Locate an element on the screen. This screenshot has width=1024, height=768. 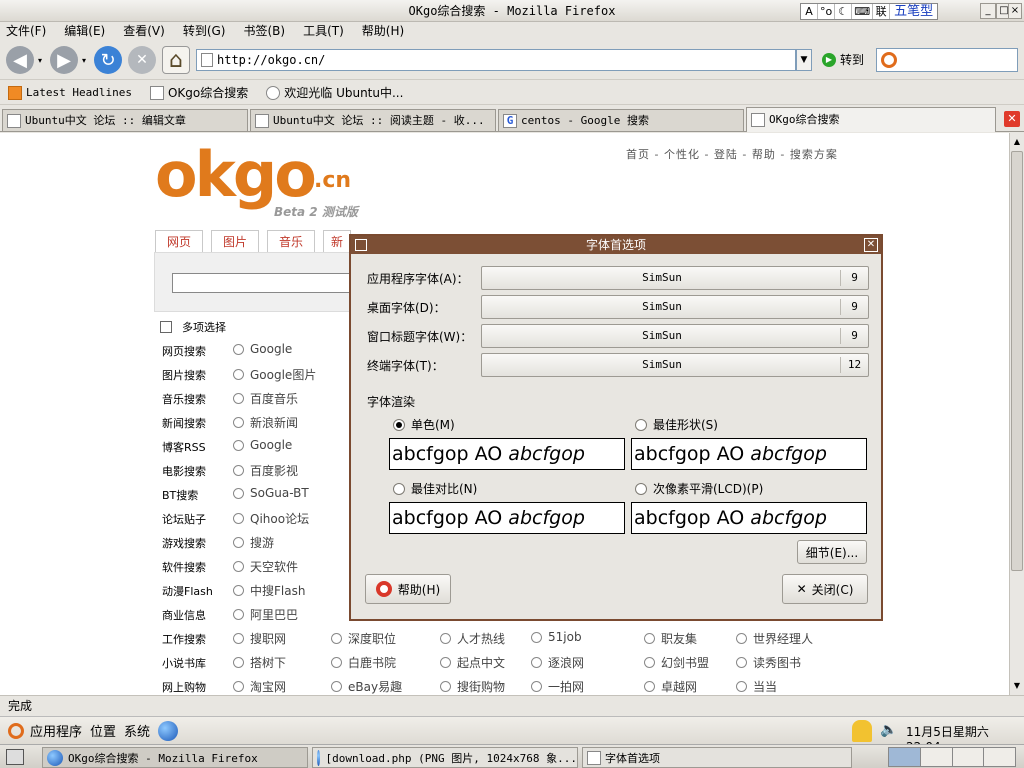
menu-tools: 工具(T) is located at coordinates (323, 31).